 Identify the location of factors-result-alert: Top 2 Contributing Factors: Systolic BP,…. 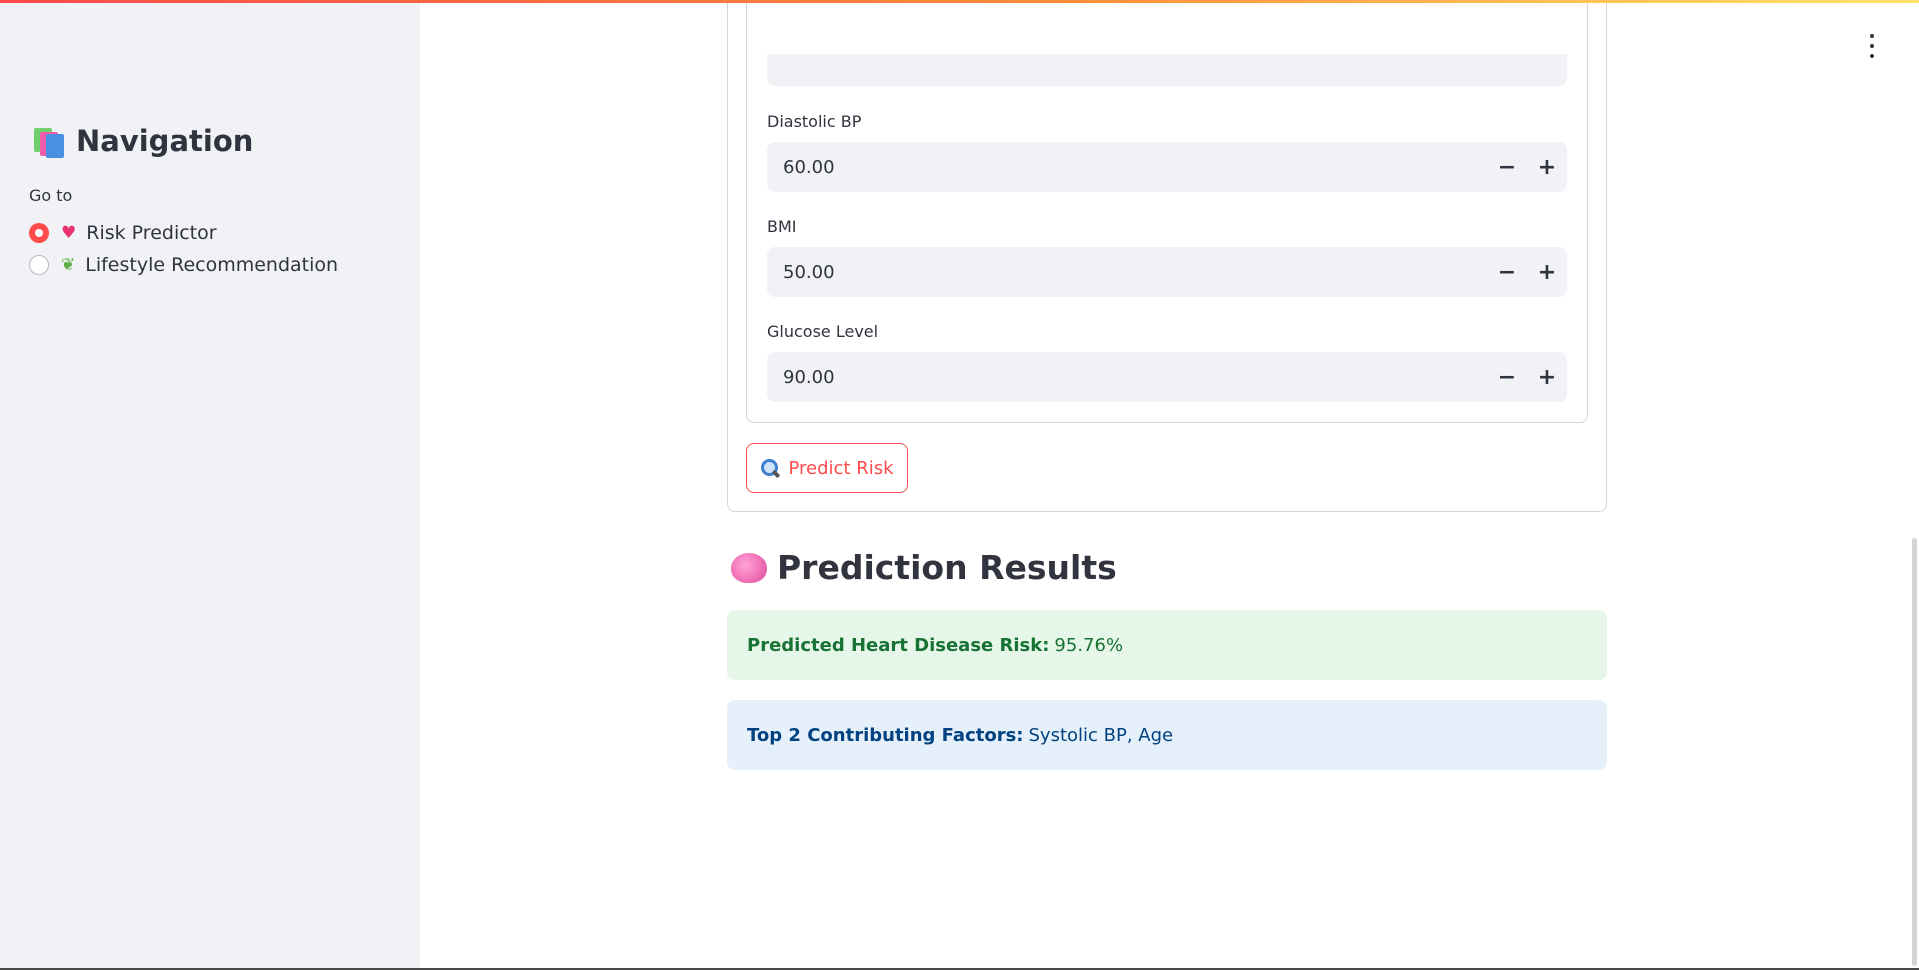
(1167, 735).